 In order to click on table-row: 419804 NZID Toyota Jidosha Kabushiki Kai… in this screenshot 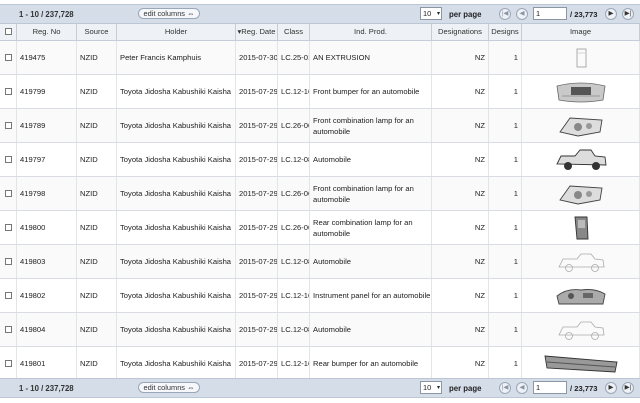, I will do `click(320, 330)`.